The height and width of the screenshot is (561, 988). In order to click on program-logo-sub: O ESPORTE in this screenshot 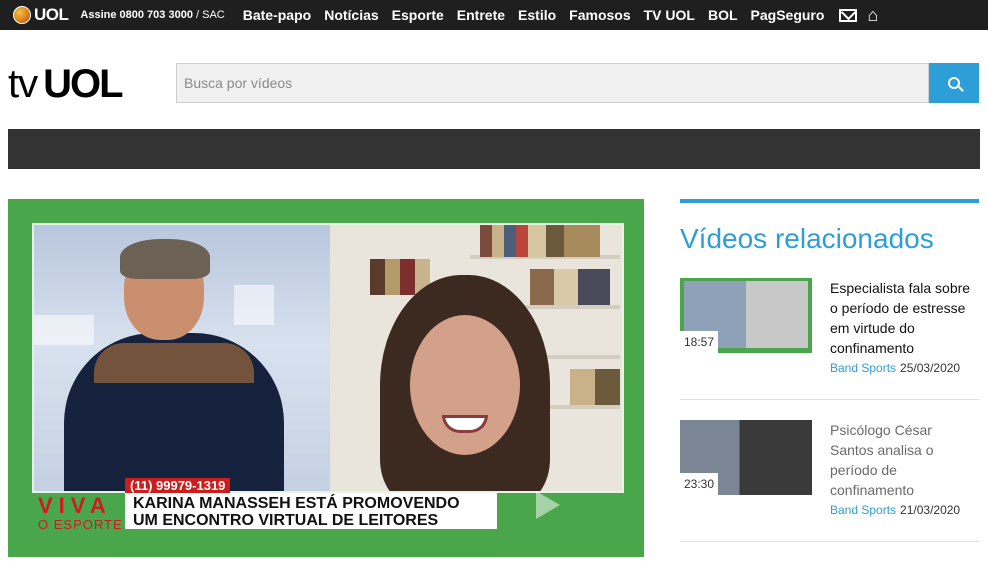, I will do `click(80, 524)`.